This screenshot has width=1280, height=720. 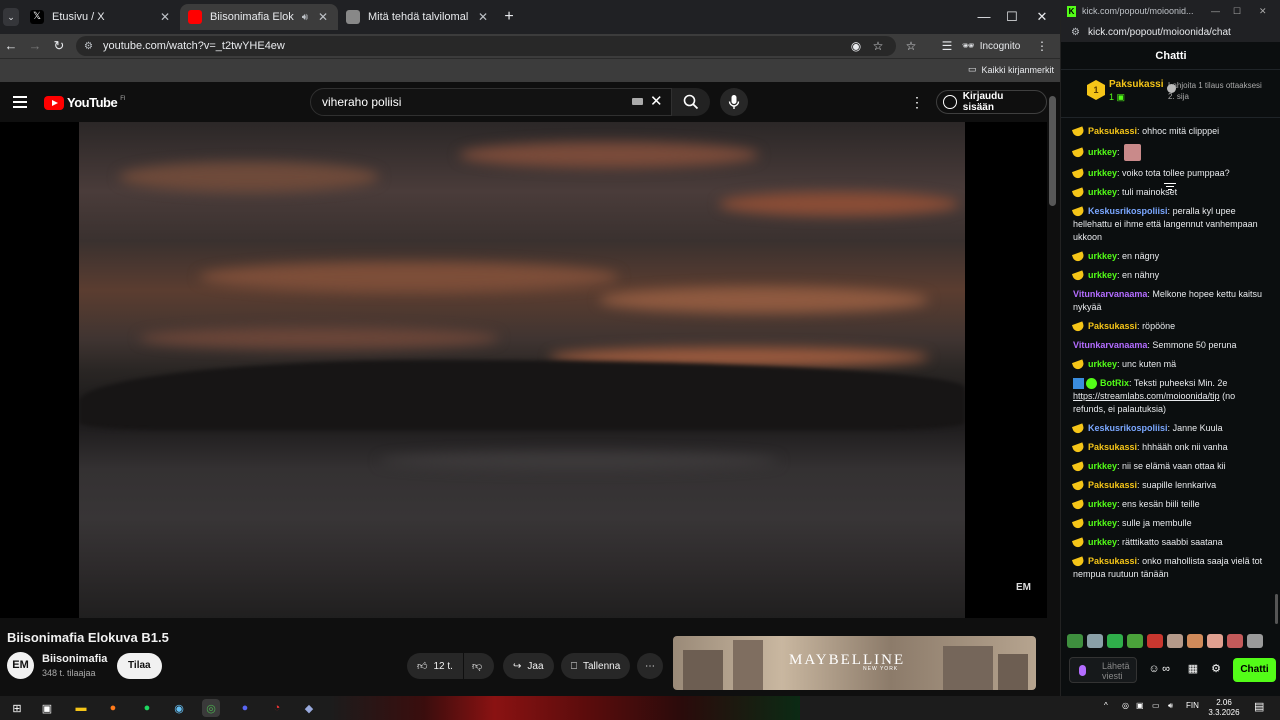 What do you see at coordinates (1110, 345) in the screenshot?
I see `chat-username: Vitunkarvanaama` at bounding box center [1110, 345].